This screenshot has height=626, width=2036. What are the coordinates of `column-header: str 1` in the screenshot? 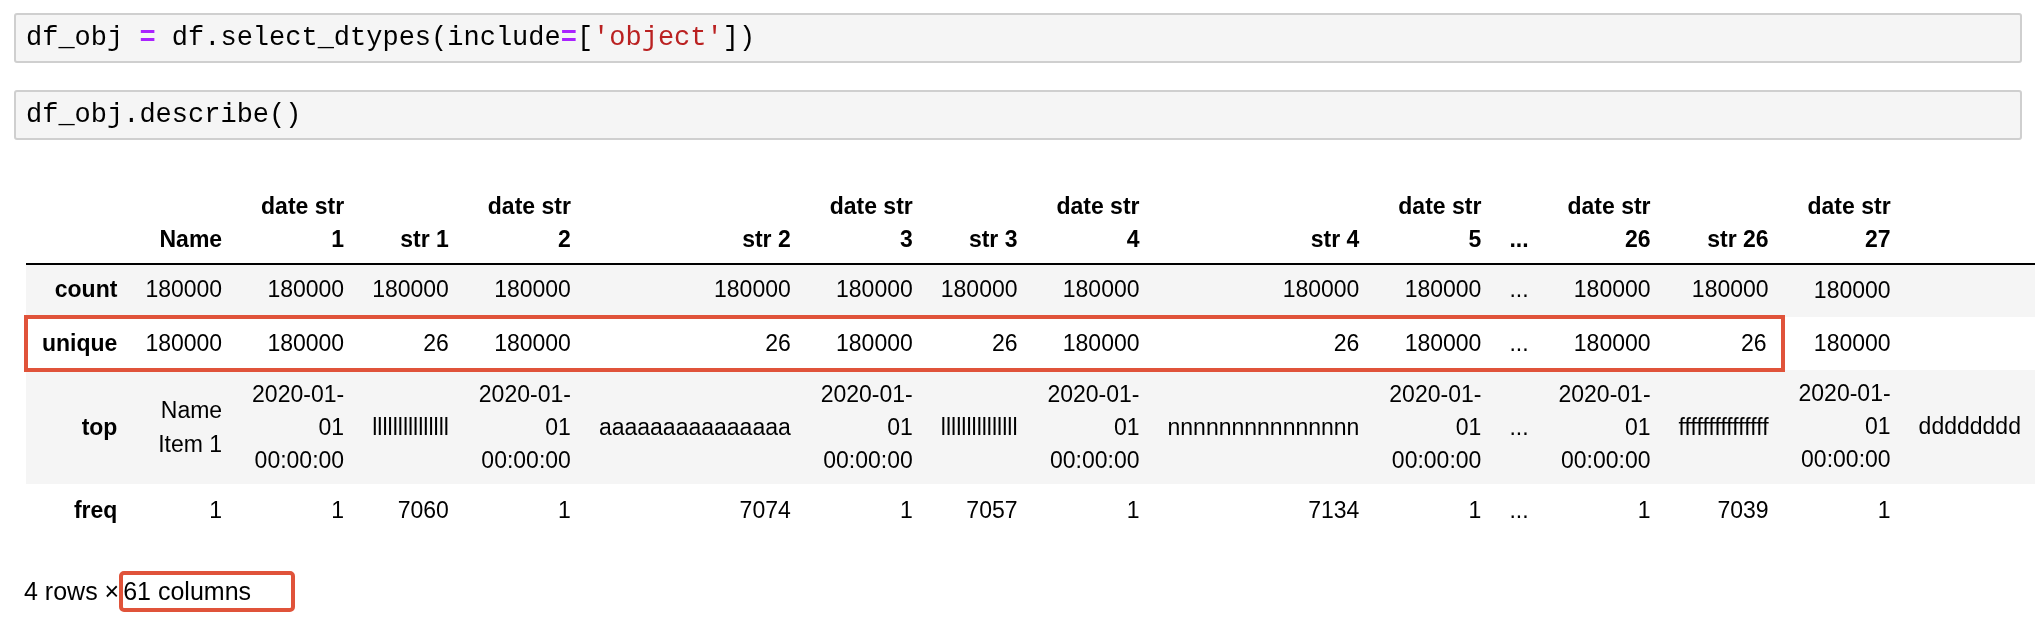 It's located at (410, 224).